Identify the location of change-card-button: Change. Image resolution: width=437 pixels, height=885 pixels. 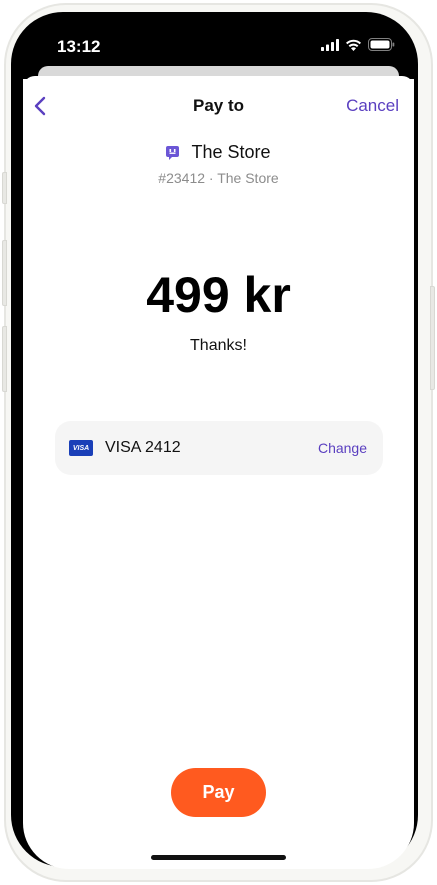
(342, 448).